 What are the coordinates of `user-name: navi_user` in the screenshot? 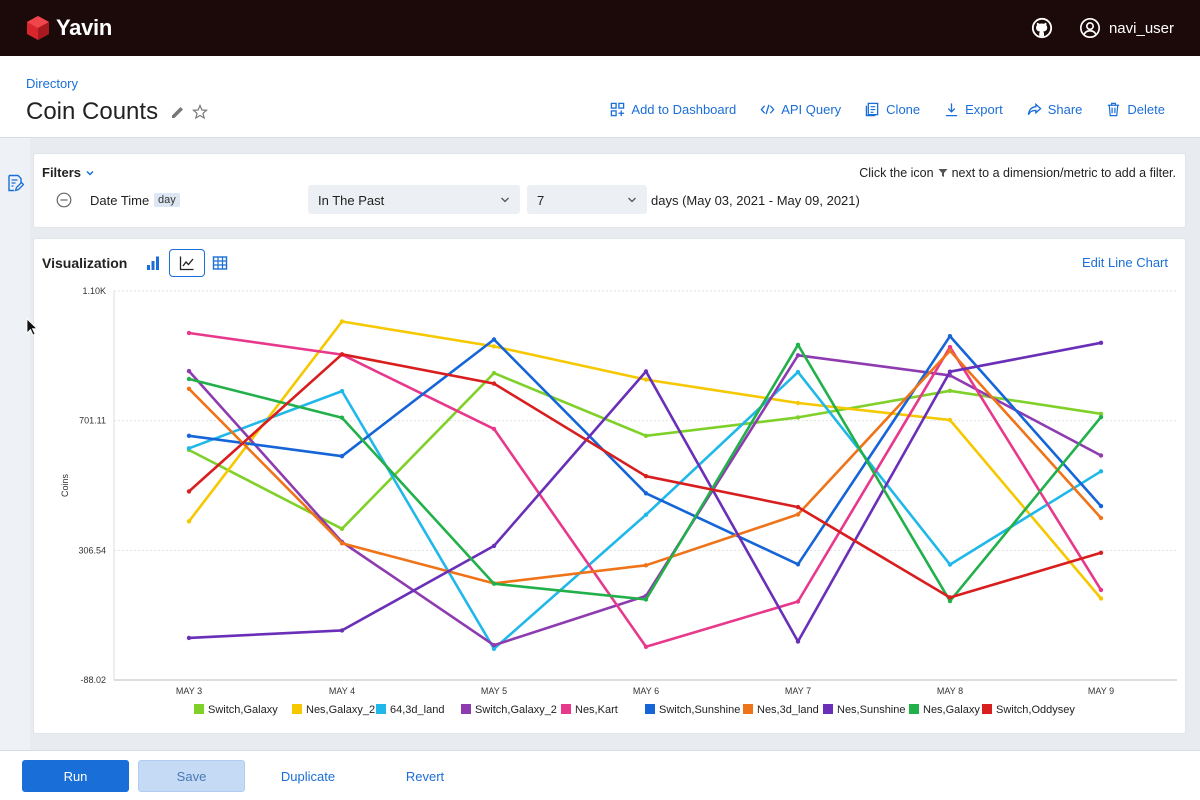 It's located at (1141, 28).